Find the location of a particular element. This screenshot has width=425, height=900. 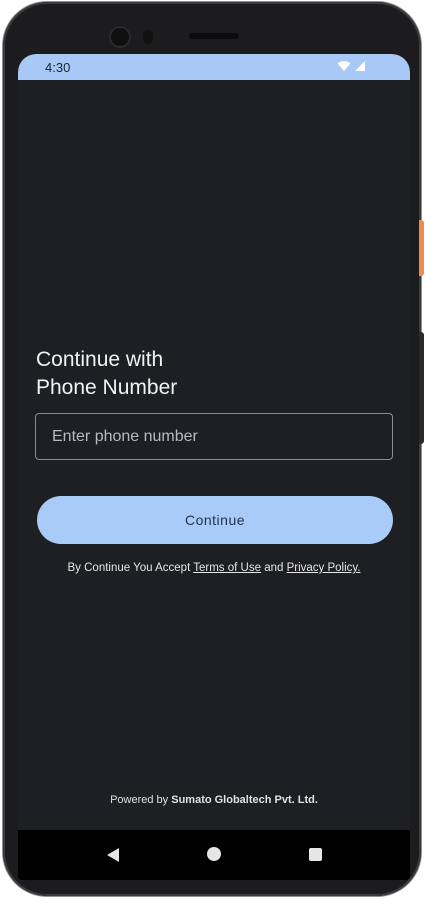

earpiece-speaker is located at coordinates (214, 36).